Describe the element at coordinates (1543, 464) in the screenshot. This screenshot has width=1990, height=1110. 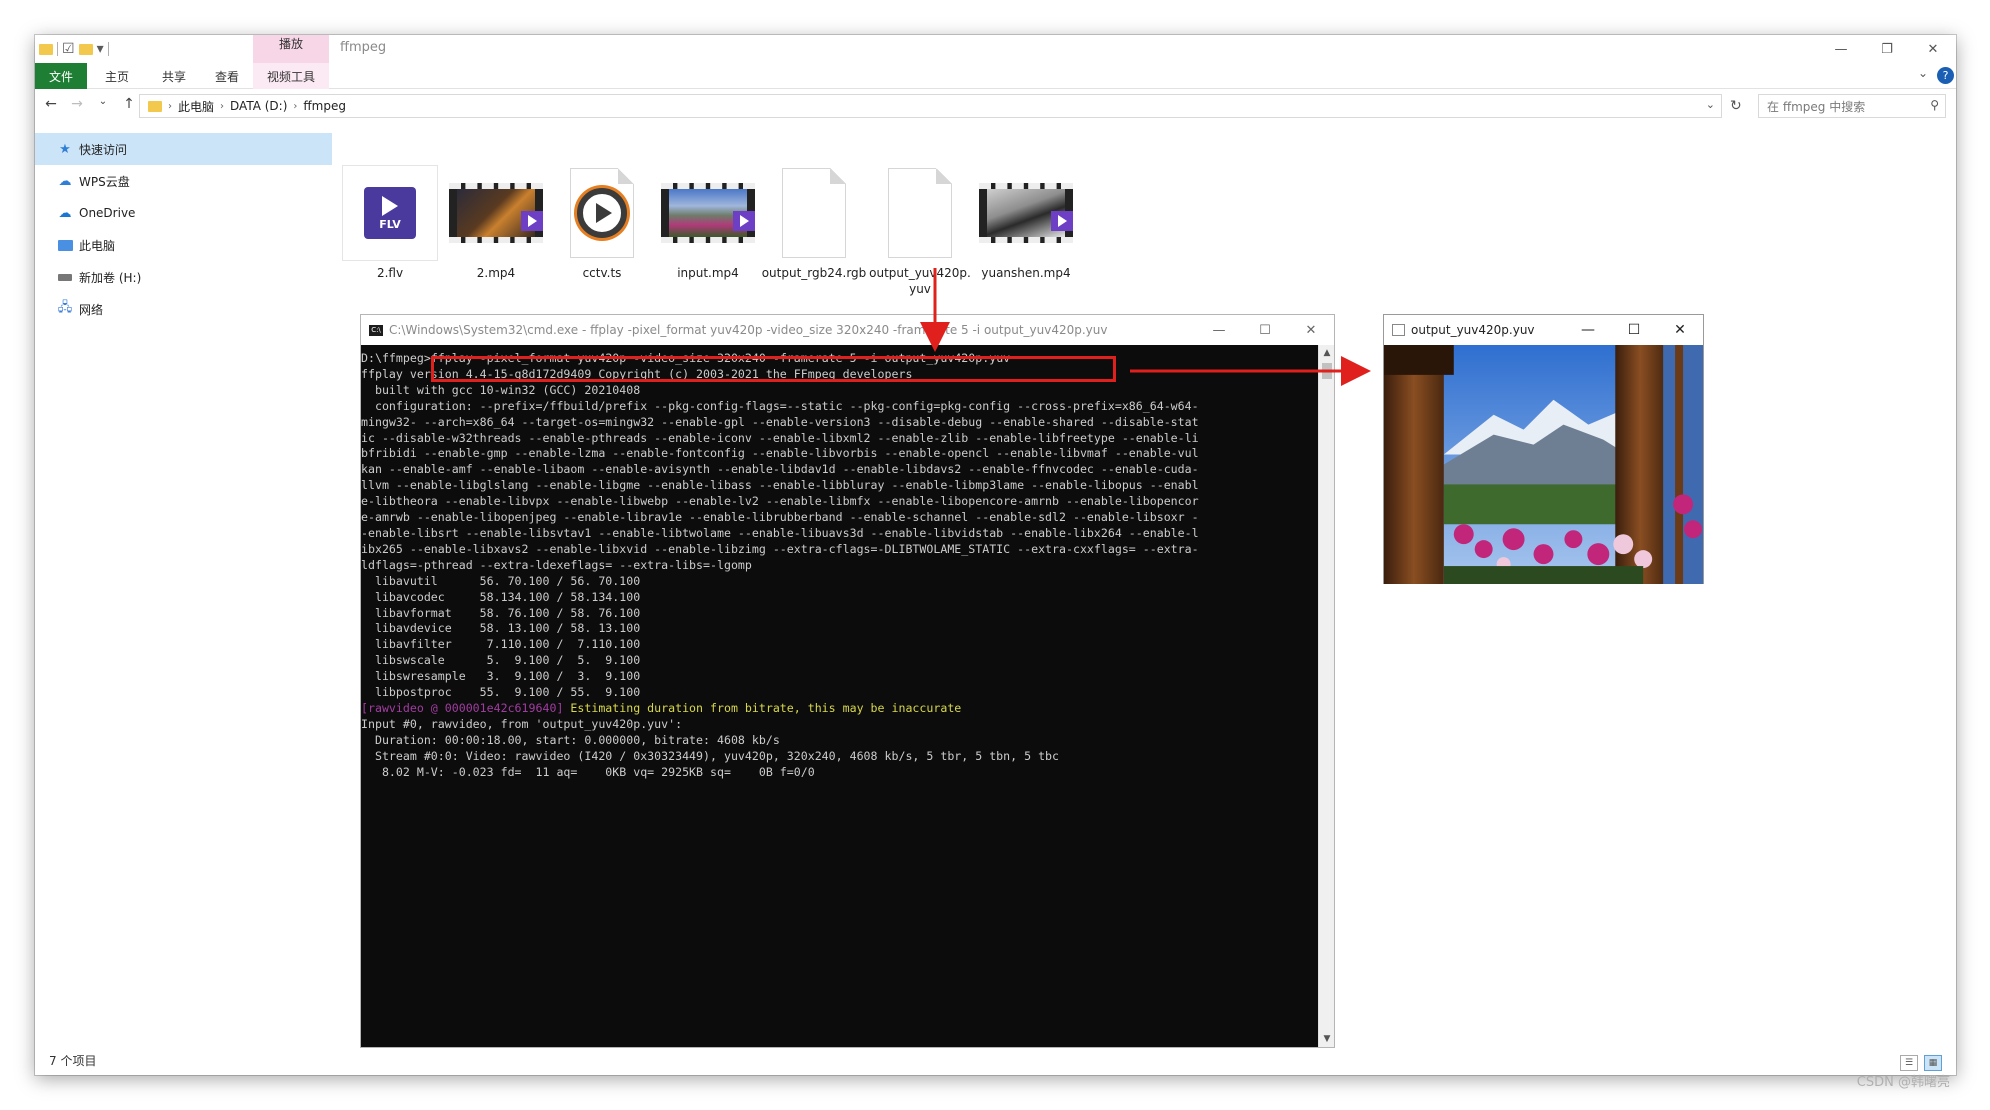
I see `video-frame` at that location.